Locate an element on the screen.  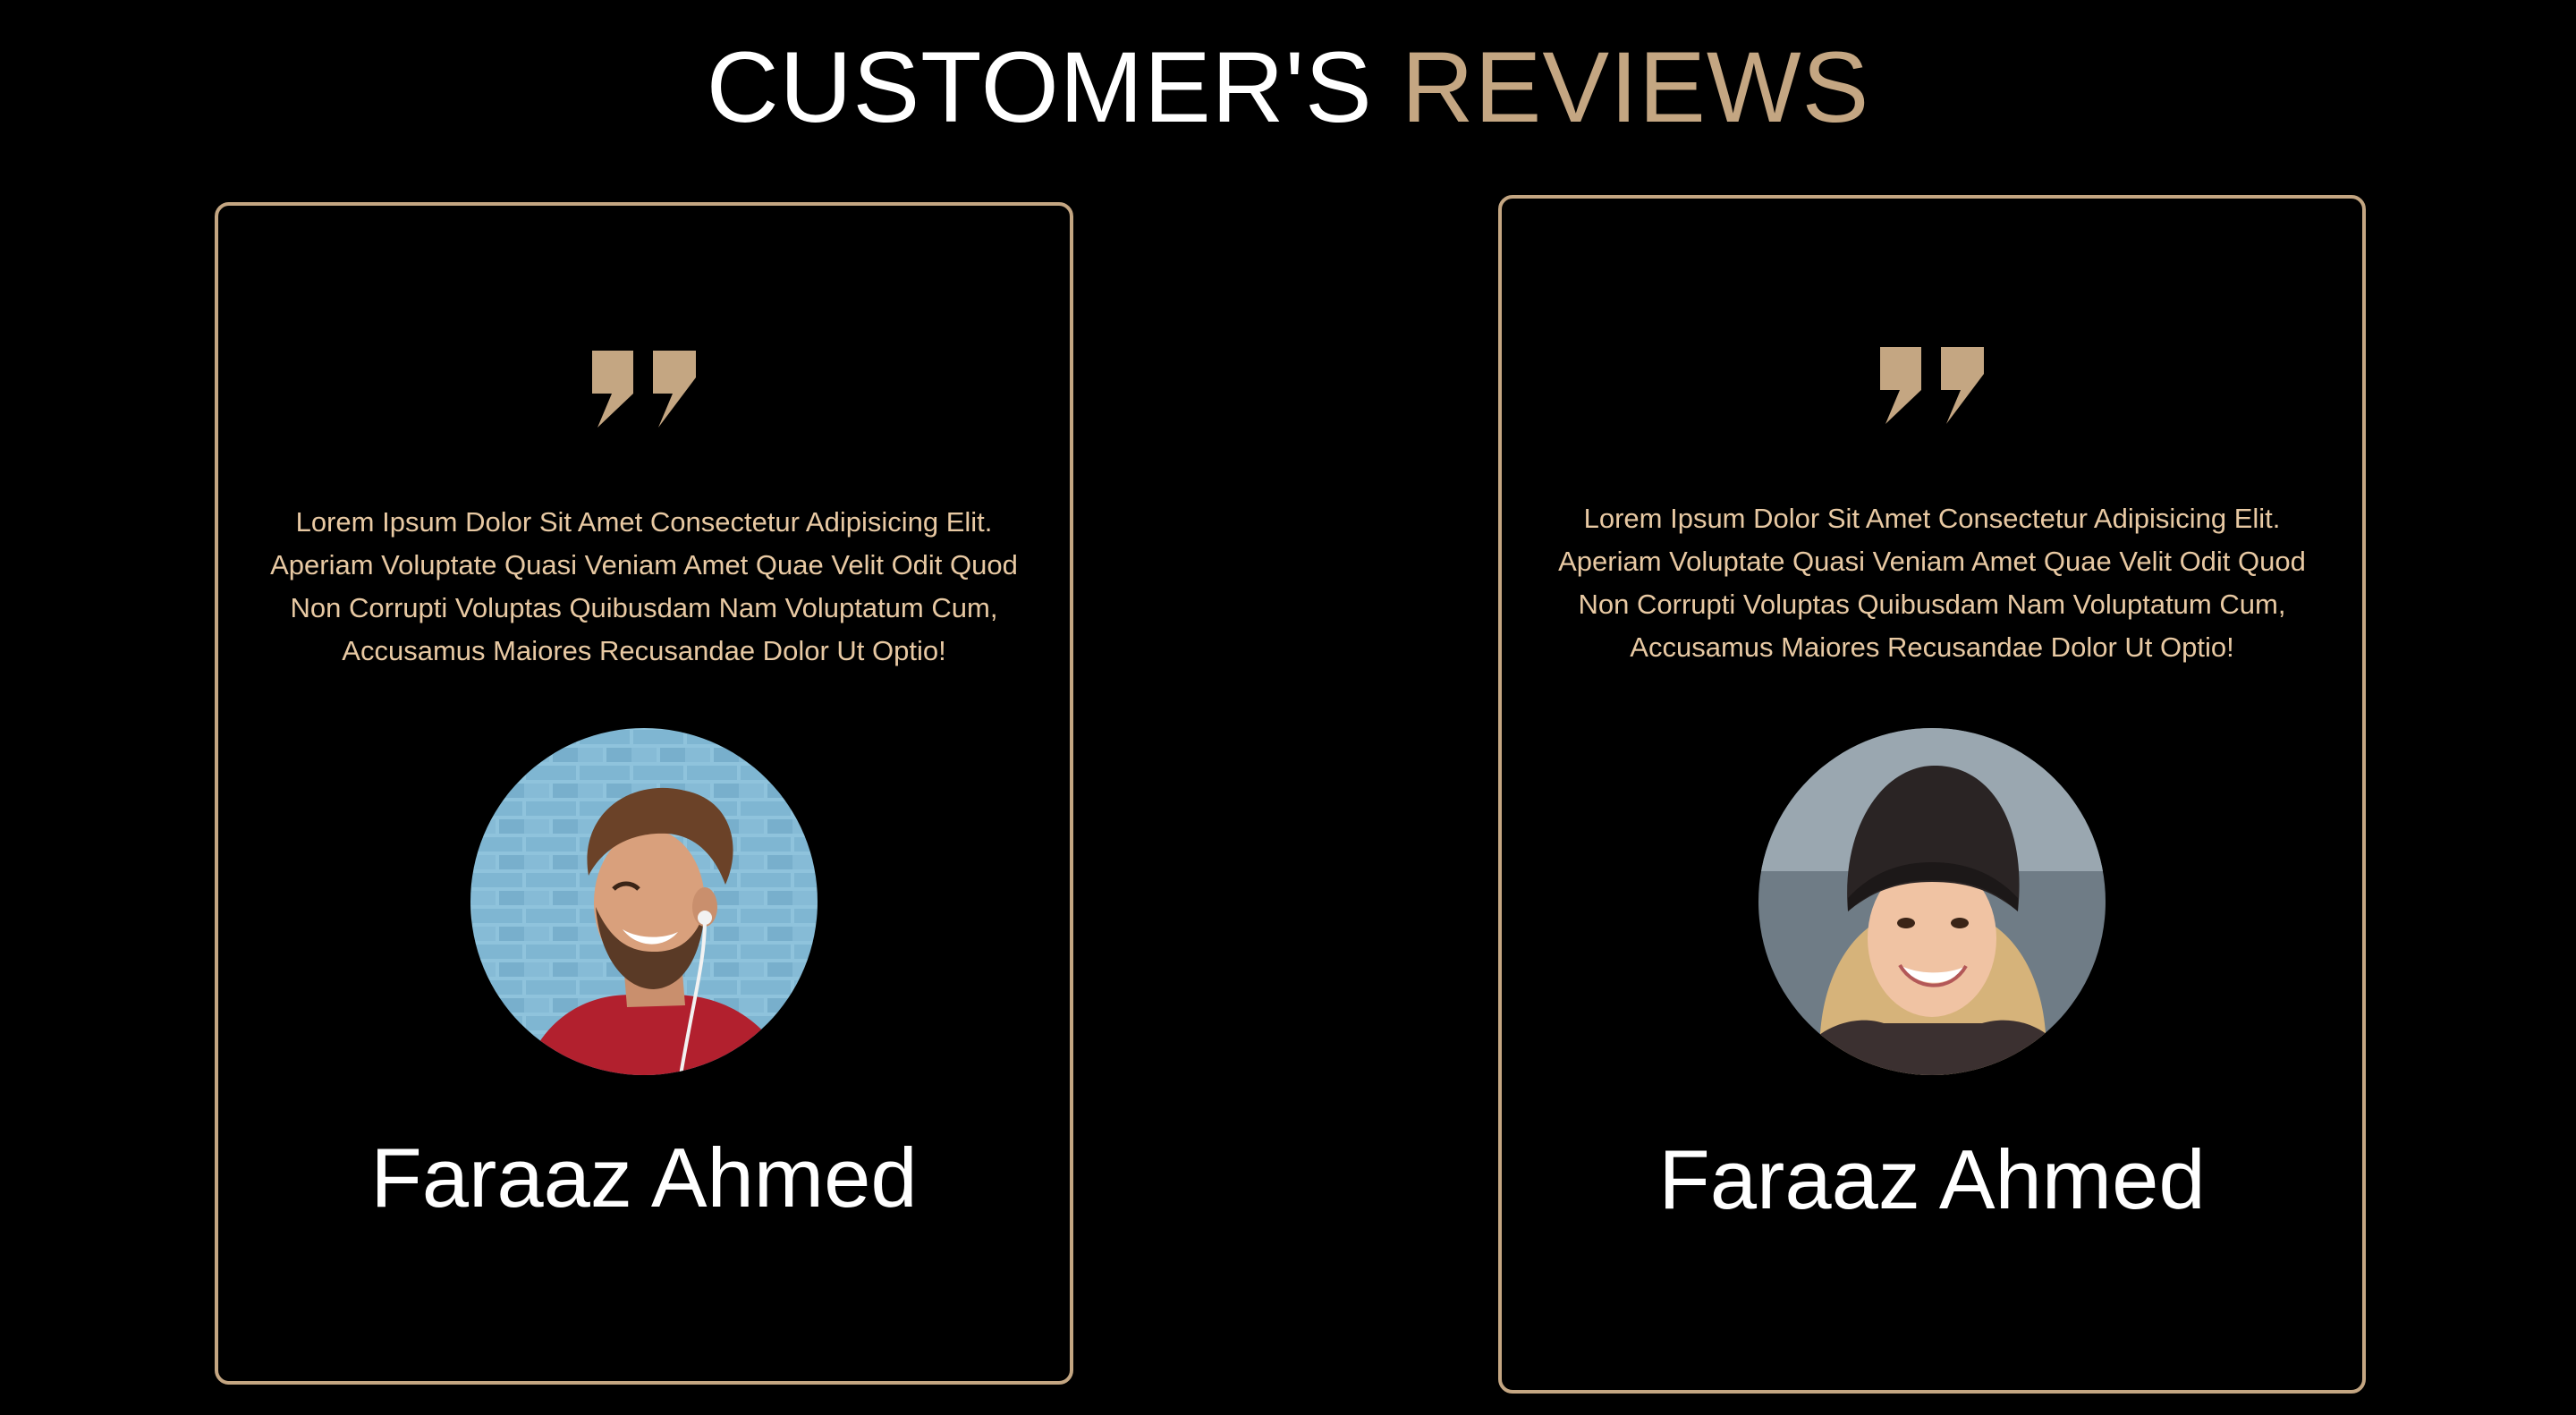
section-heading: CUSTOMER'S REVIEWS is located at coordinates (1288, 88).